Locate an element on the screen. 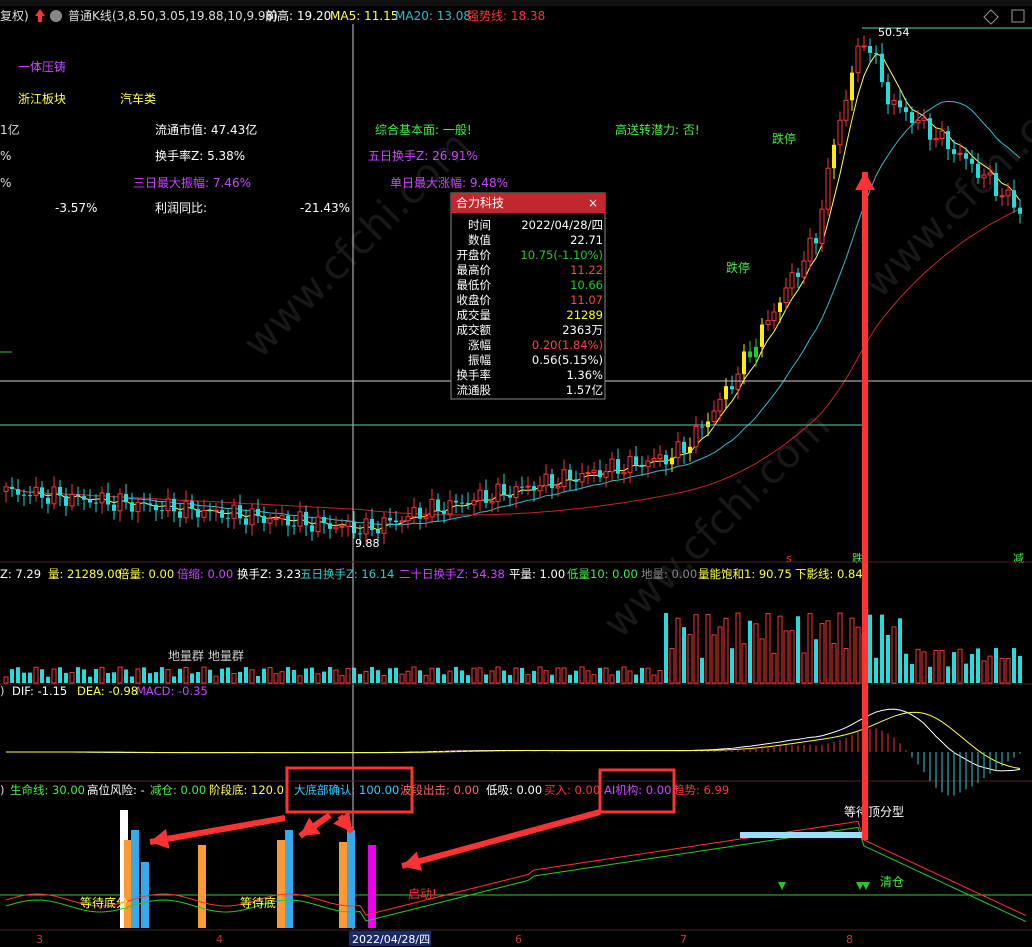 This screenshot has height=947, width=1032. tooltip-close-icon: × is located at coordinates (593, 203).